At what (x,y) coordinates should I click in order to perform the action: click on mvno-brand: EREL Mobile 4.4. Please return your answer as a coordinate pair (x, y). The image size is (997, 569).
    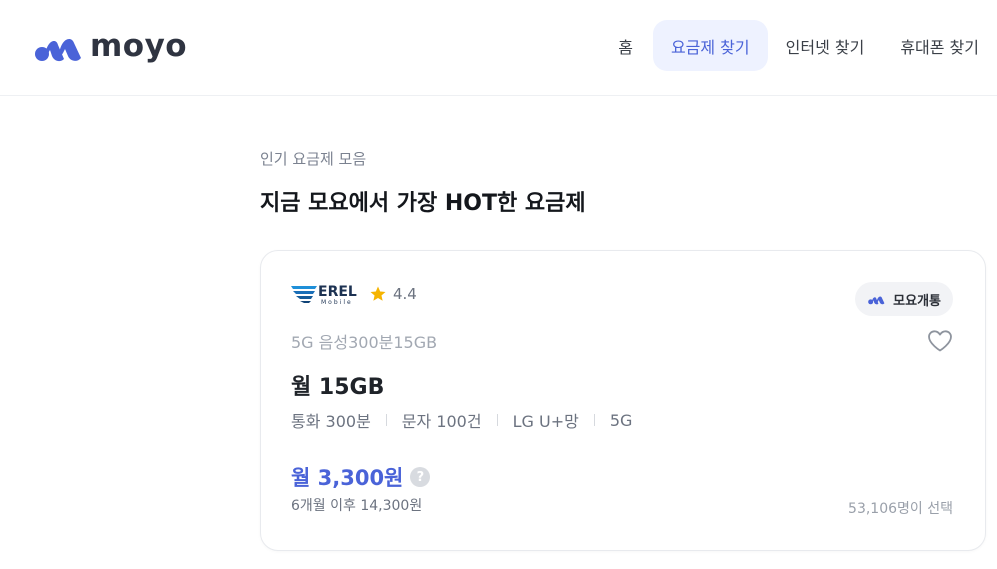
    Looking at the image, I should click on (354, 294).